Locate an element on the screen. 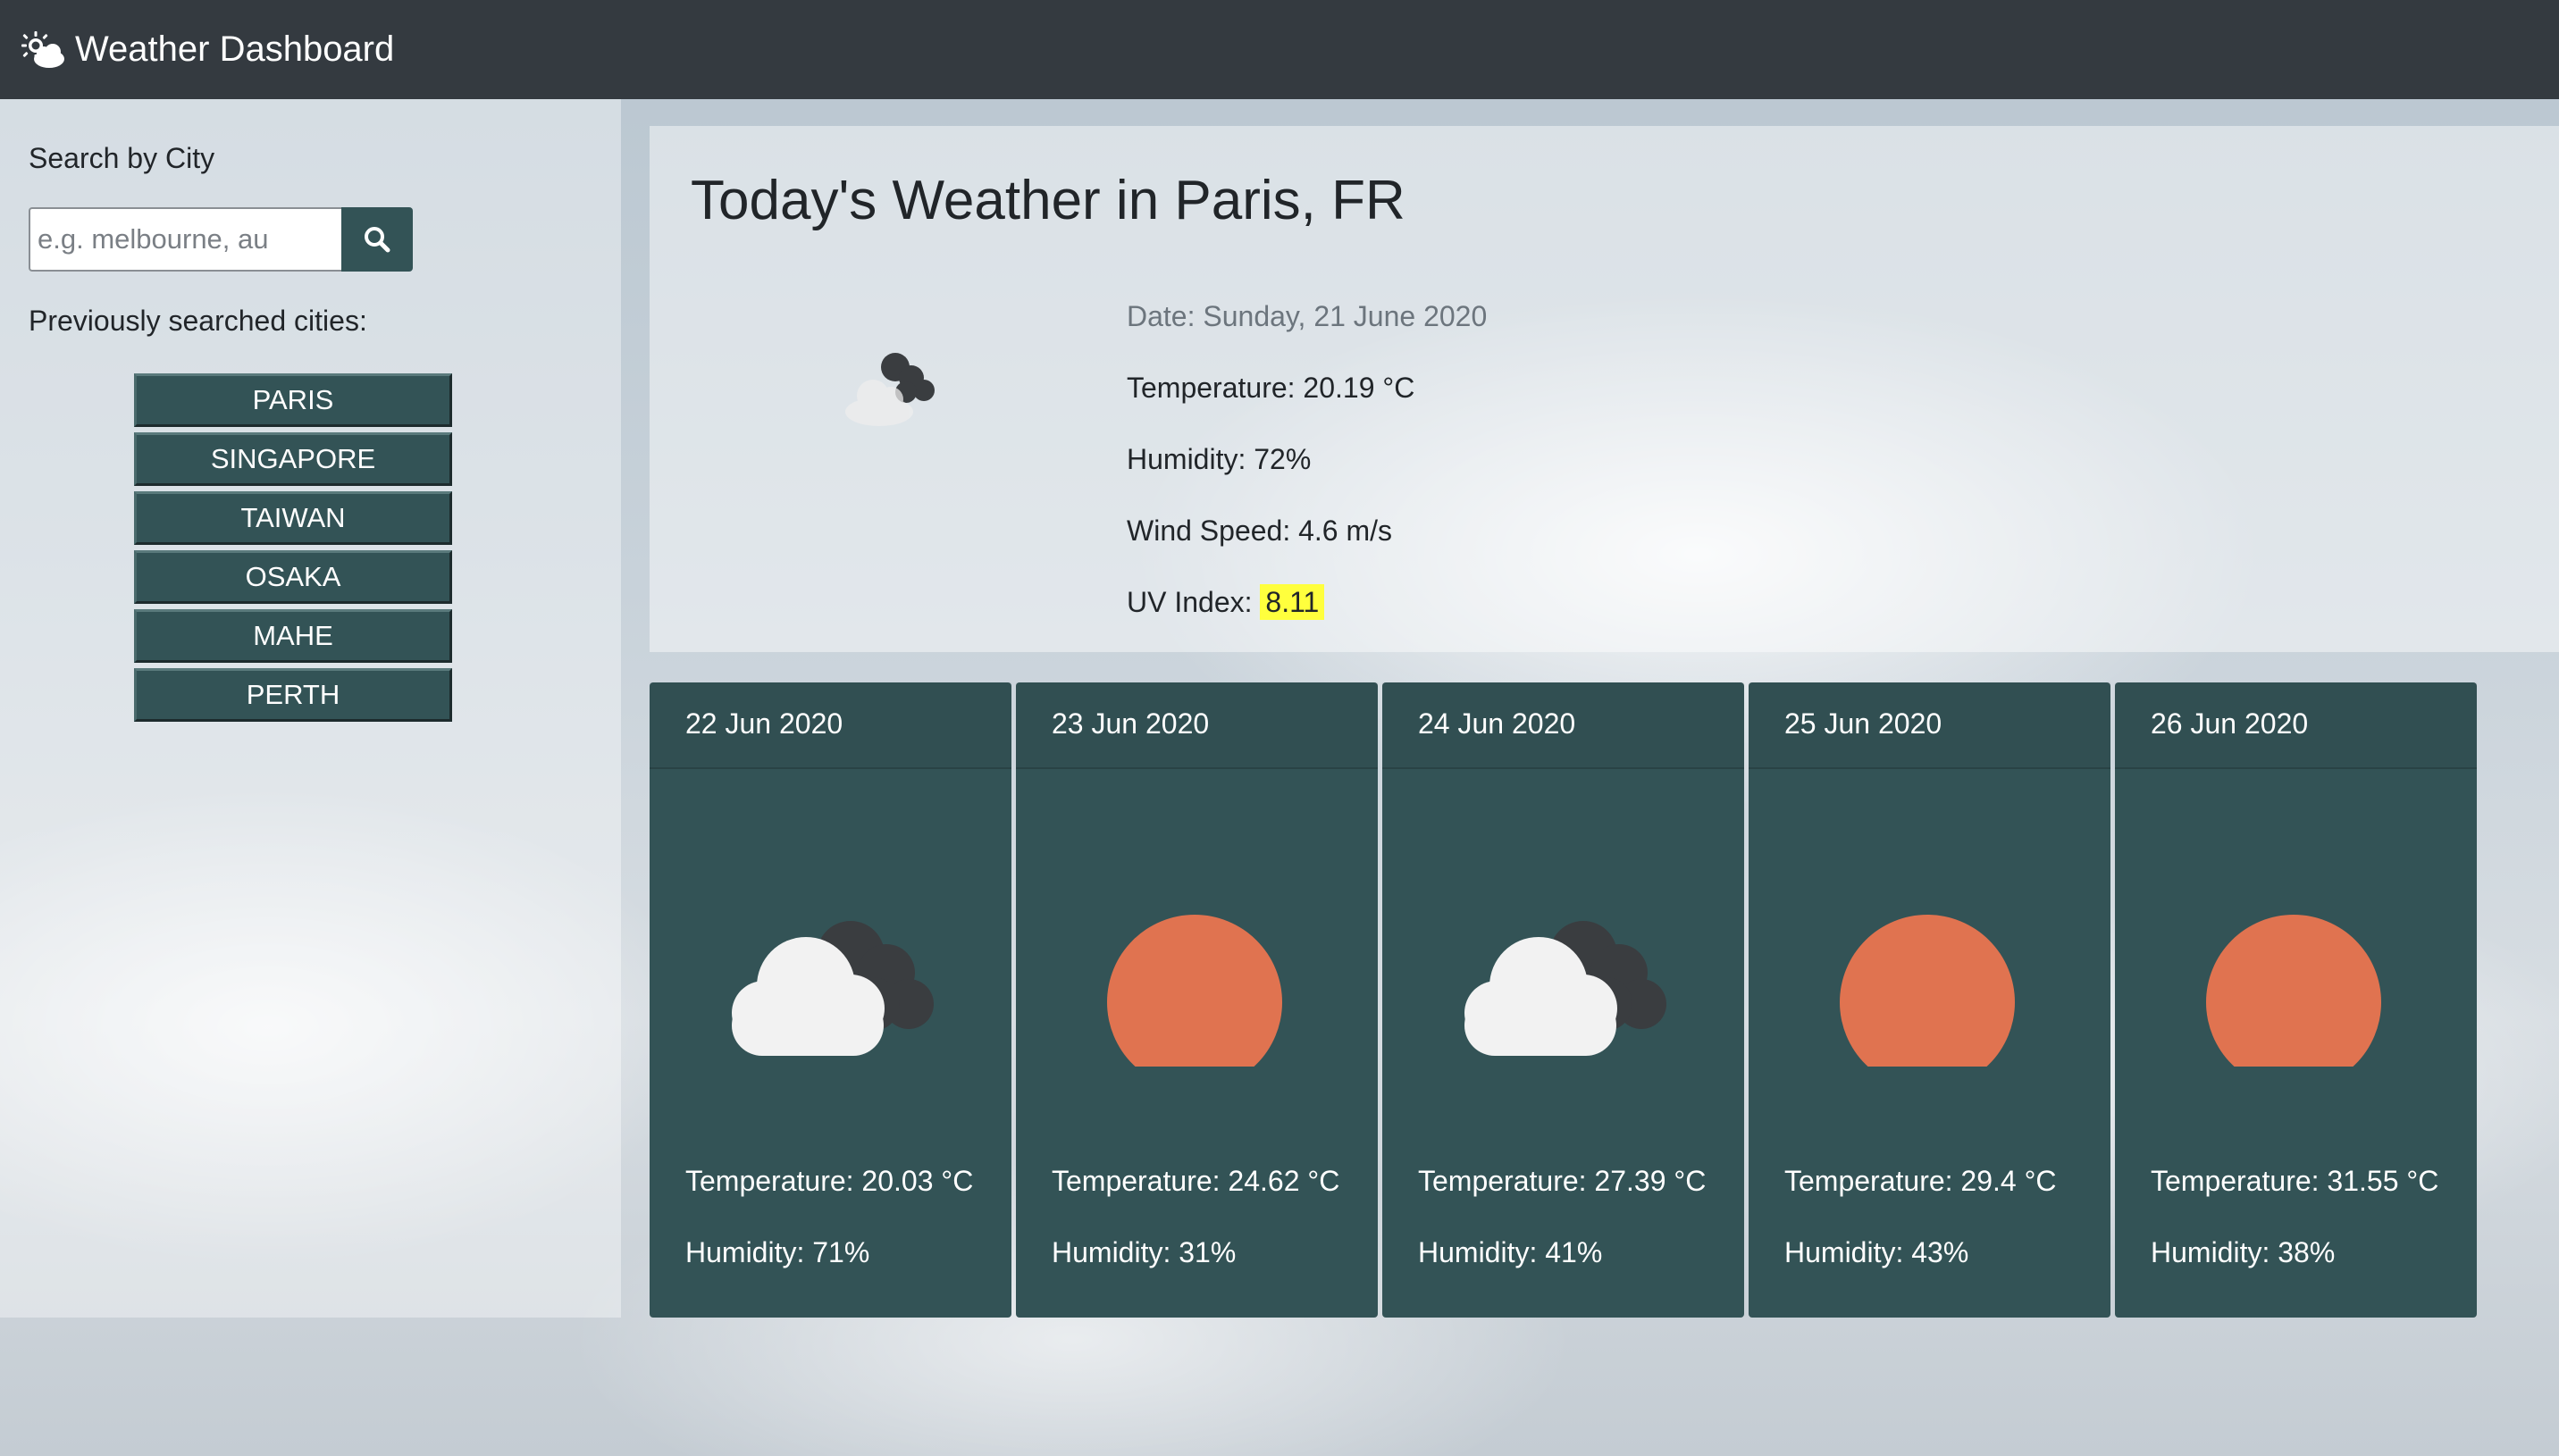 The image size is (2559, 1456). cloud-sun-icon is located at coordinates (42, 49).